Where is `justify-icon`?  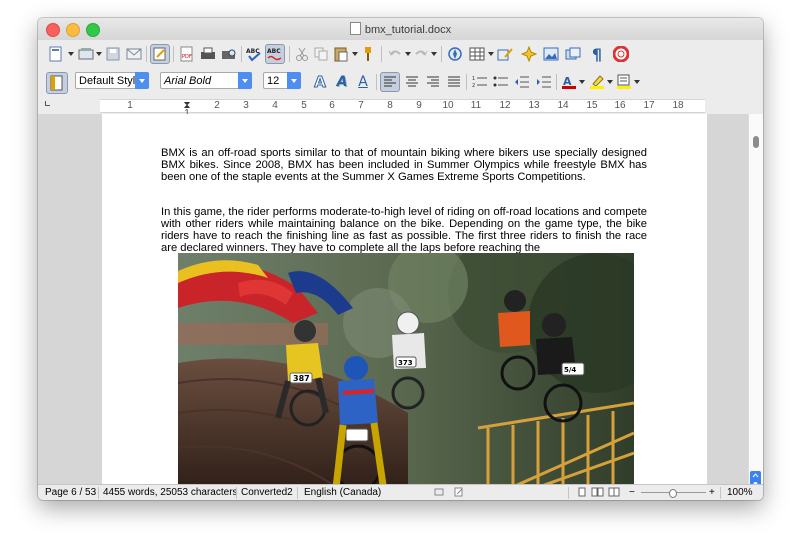
justify-icon is located at coordinates (454, 82).